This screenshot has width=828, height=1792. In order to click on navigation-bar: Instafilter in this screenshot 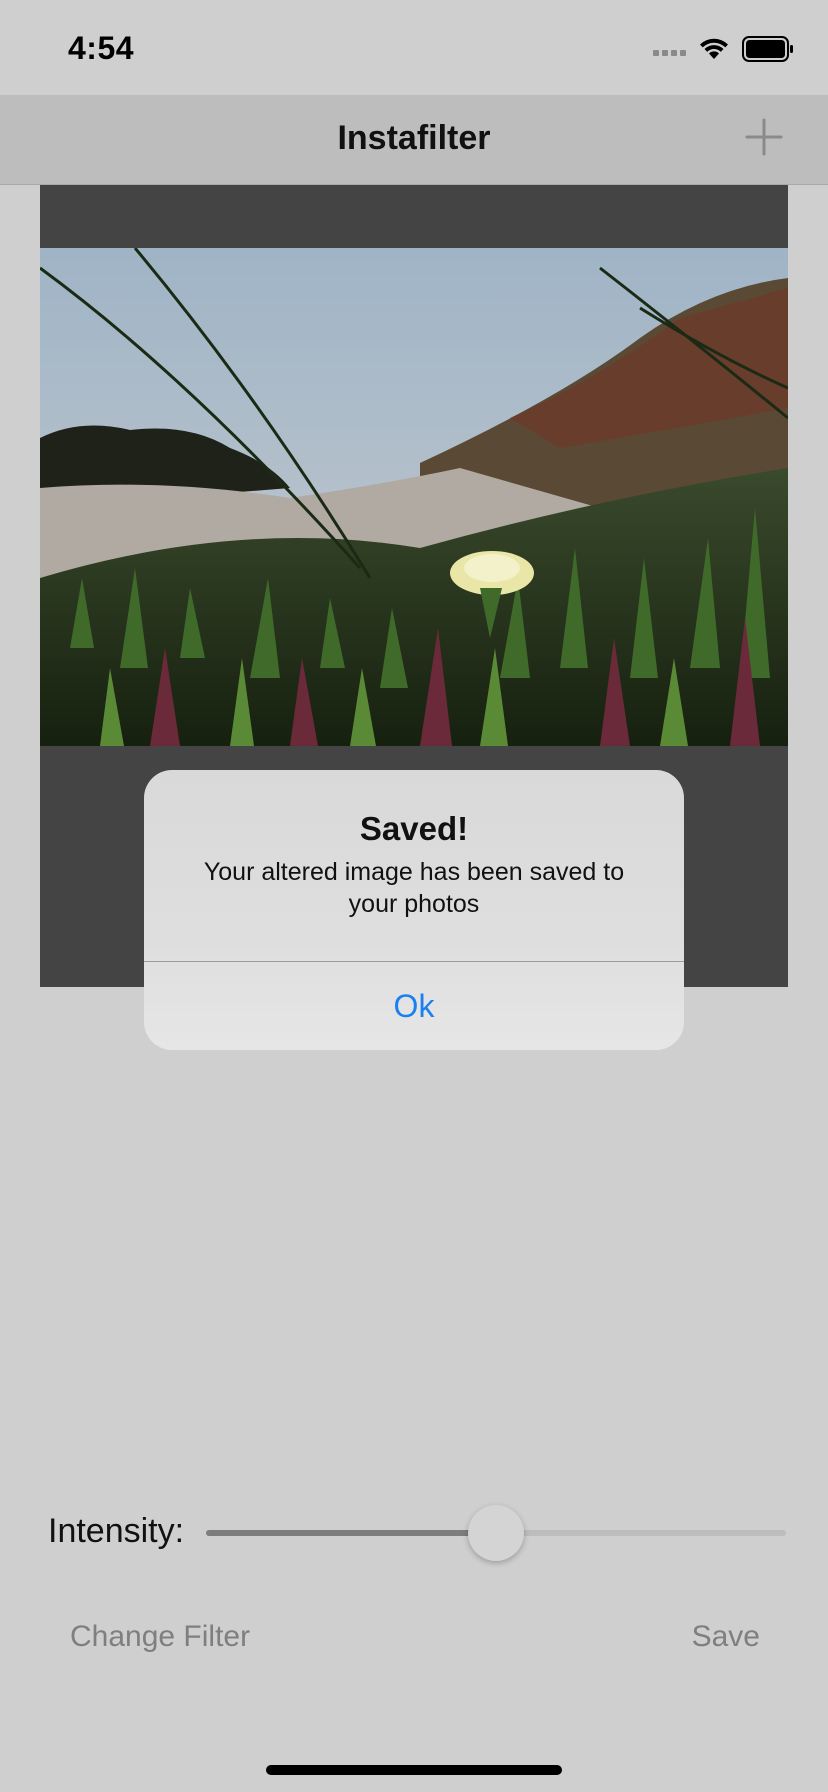, I will do `click(414, 140)`.